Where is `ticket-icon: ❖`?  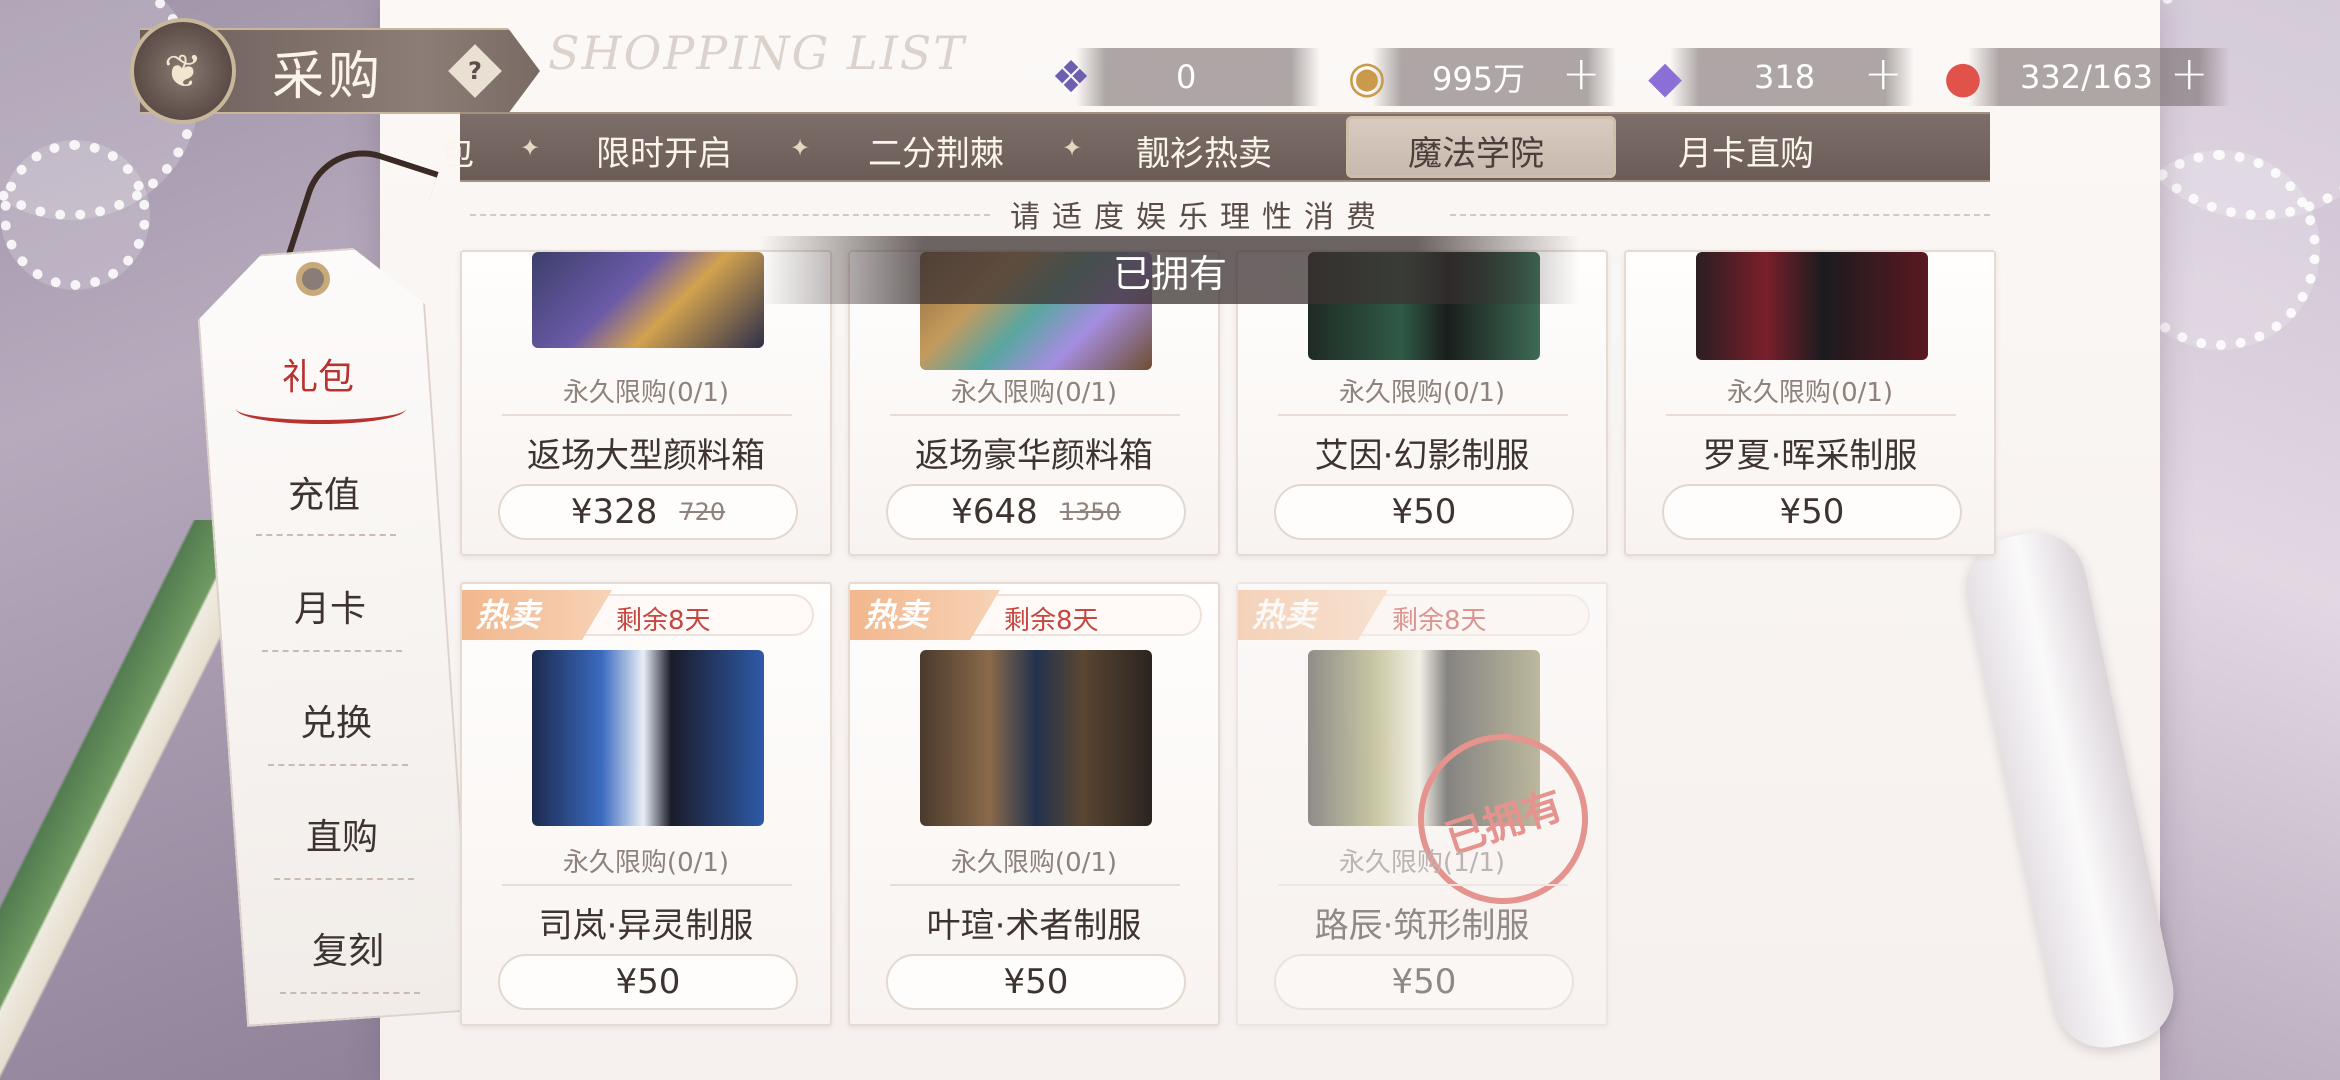
ticket-icon: ❖ is located at coordinates (1071, 77).